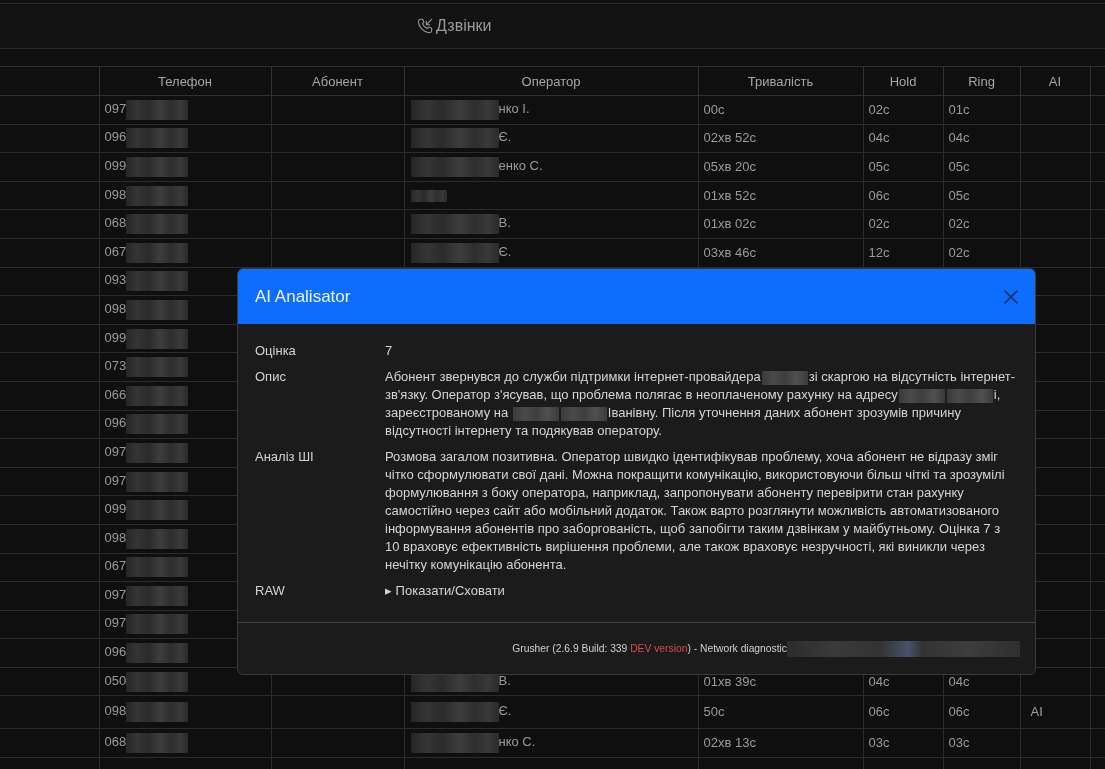 Image resolution: width=1105 pixels, height=769 pixels. I want to click on page-title: Дзвінки, so click(464, 26).